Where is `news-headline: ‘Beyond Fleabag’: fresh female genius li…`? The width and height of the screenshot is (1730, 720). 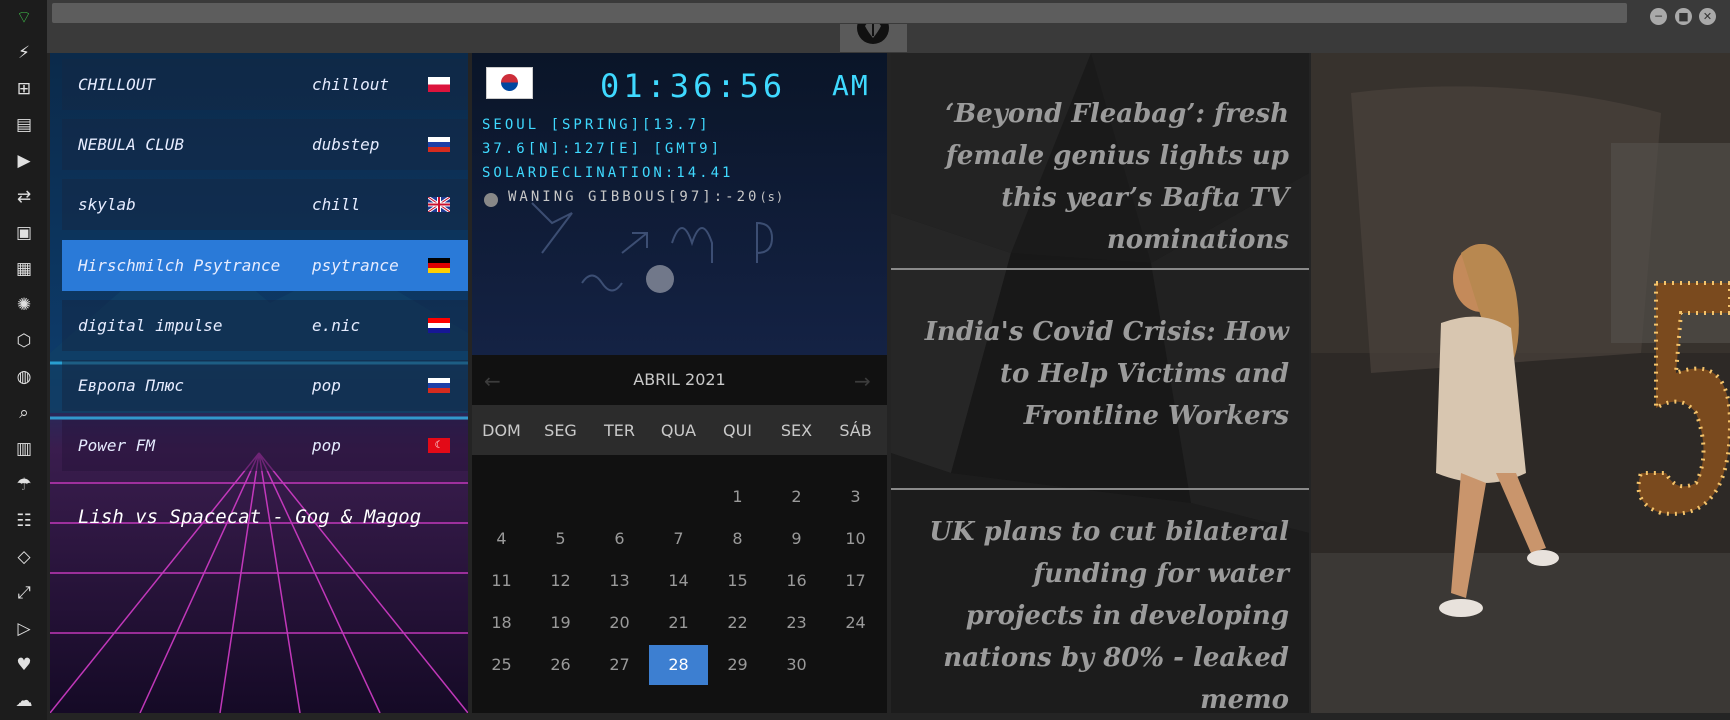 news-headline: ‘Beyond Fleabag’: fresh female genius li… is located at coordinates (1104, 177).